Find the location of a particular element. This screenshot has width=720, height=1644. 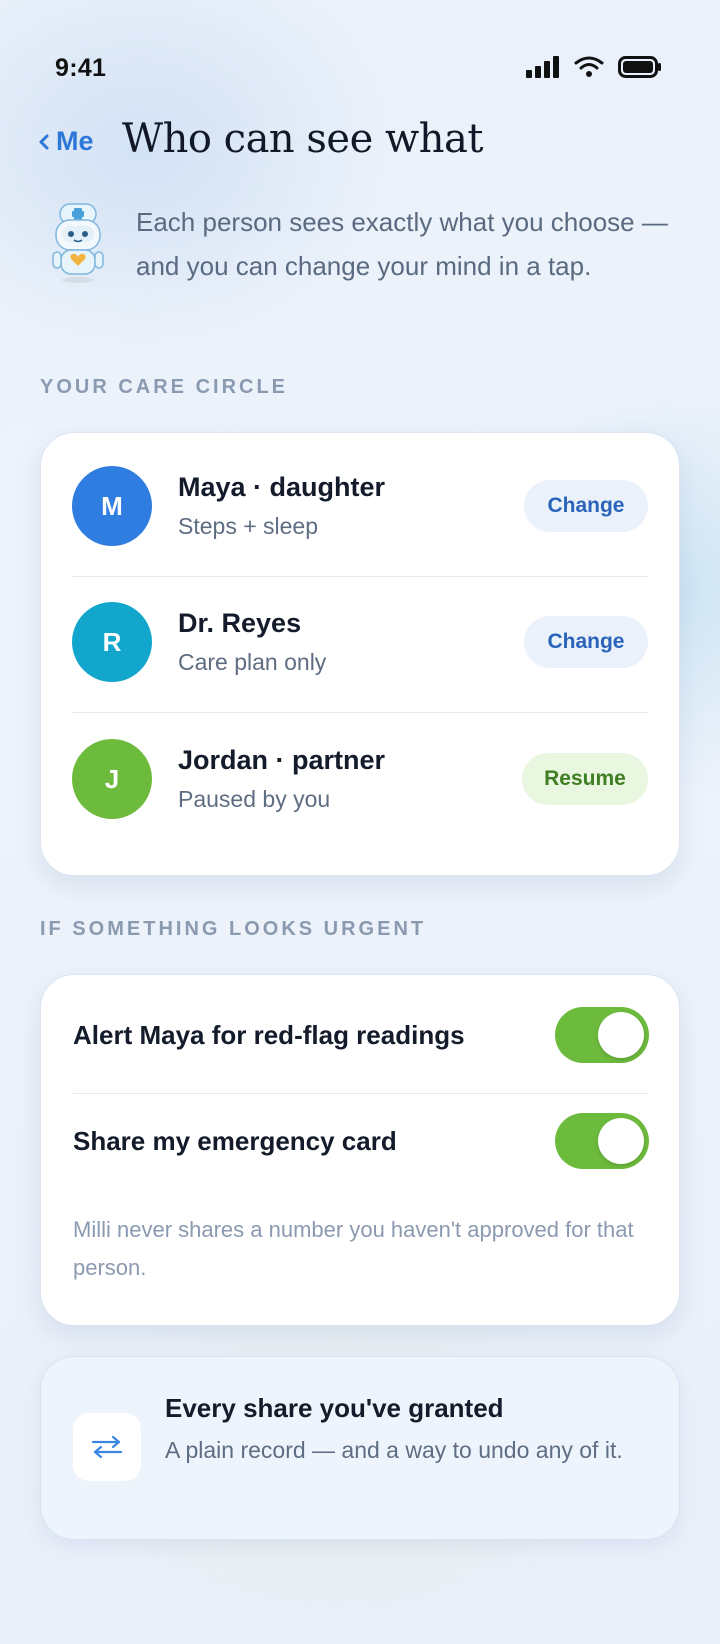

urgent-label: IF SOMETHING LOOKS URGENT is located at coordinates (233, 929).